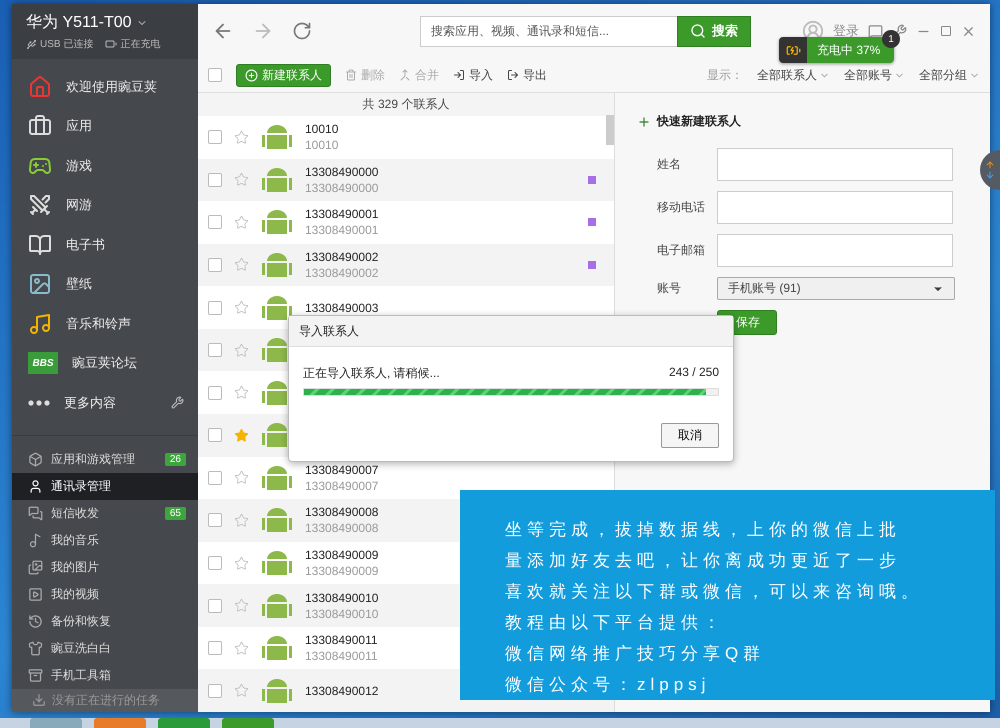 The image size is (1000, 728). Describe the element at coordinates (79, 126) in the screenshot. I see `sidebar-item: 应用` at that location.